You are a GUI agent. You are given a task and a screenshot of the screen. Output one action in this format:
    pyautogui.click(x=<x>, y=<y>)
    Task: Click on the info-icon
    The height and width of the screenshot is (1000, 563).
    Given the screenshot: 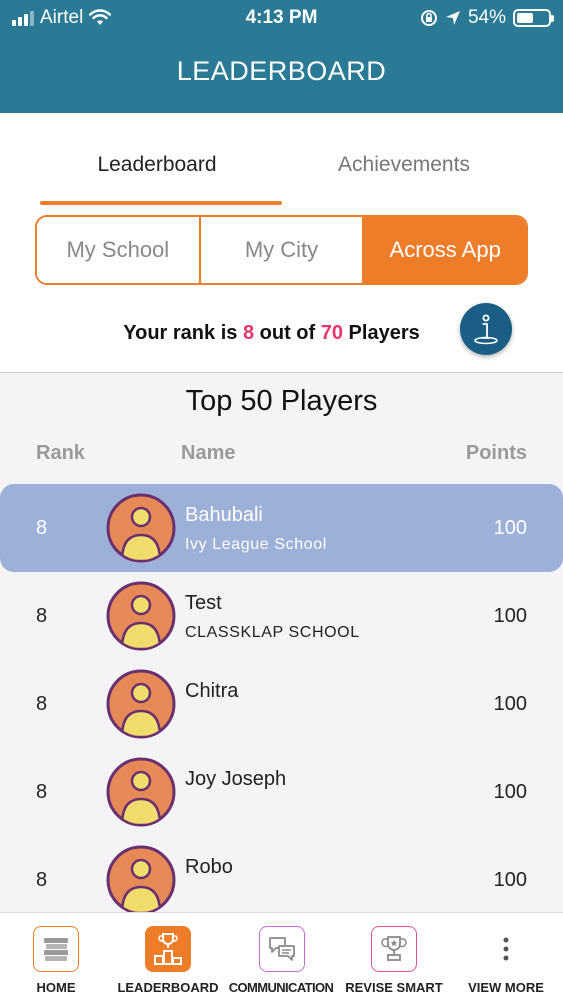 What is the action you would take?
    pyautogui.click(x=486, y=329)
    